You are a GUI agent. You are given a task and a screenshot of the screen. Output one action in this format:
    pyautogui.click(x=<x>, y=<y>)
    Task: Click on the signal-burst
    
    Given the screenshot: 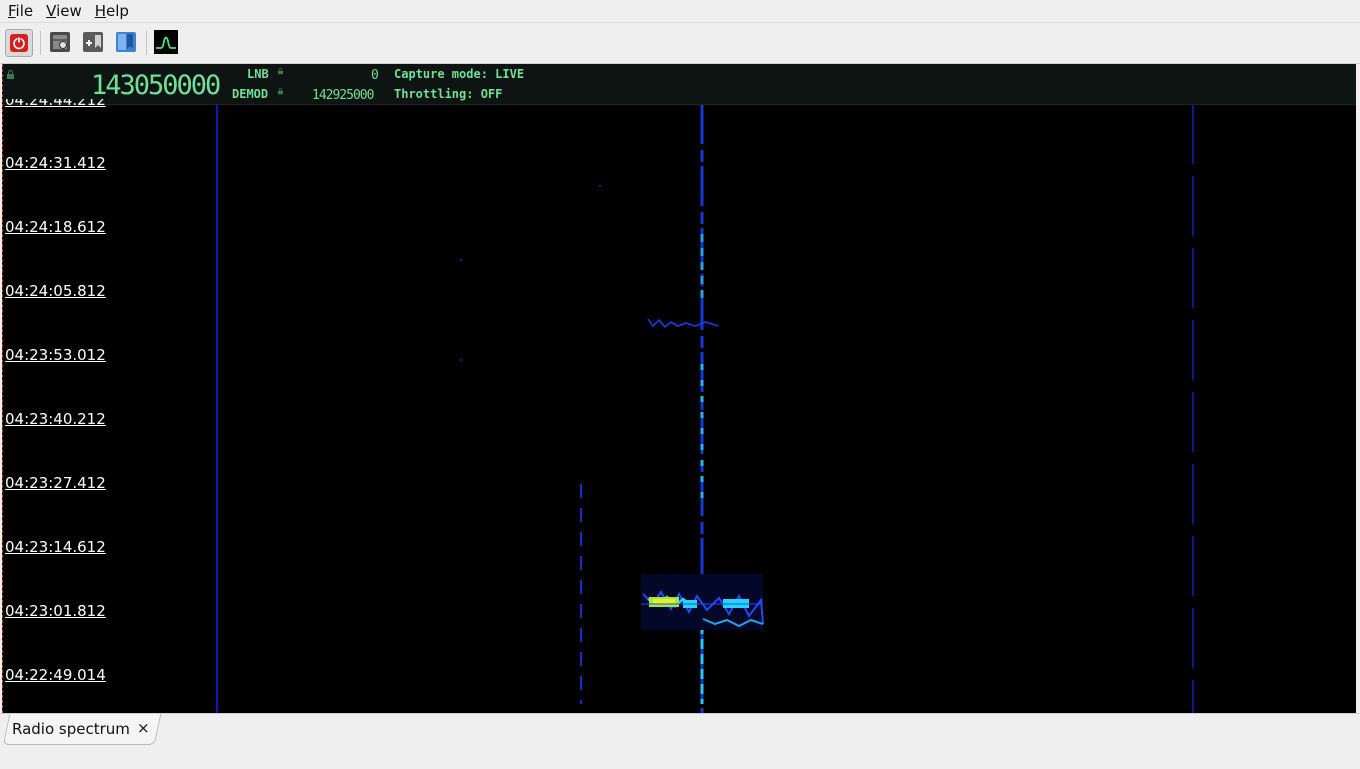 What is the action you would take?
    pyautogui.click(x=702, y=602)
    